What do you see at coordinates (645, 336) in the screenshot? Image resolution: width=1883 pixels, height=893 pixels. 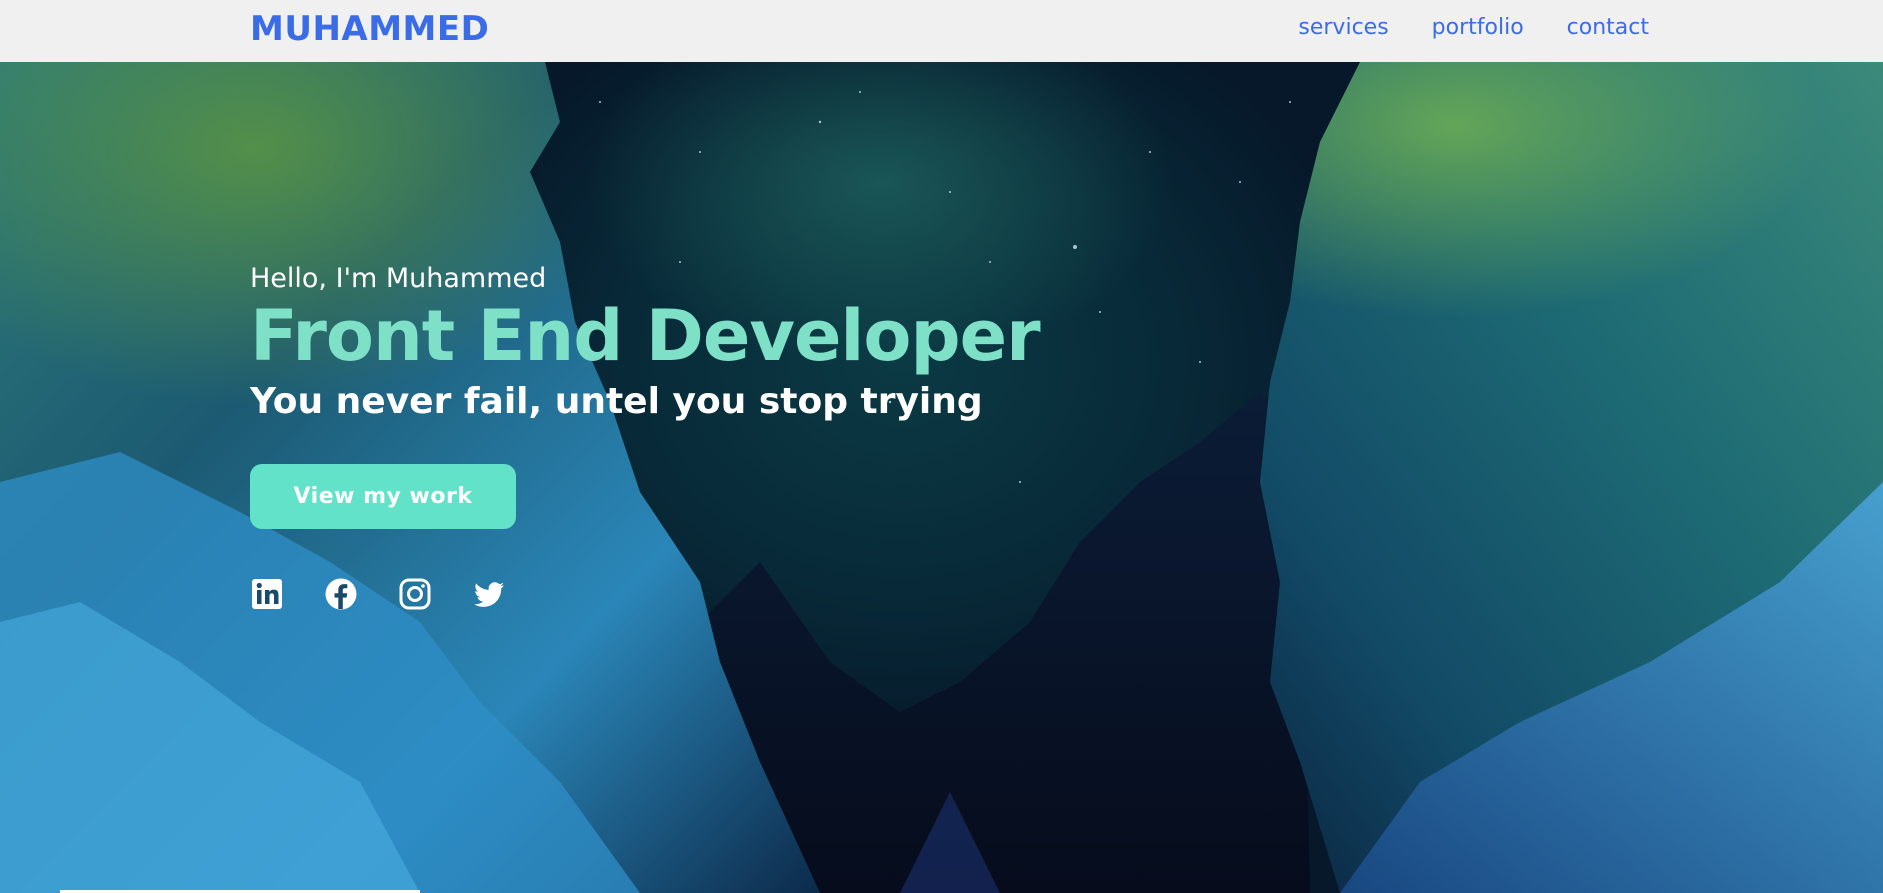 I see `hero-title: Front End Developer` at bounding box center [645, 336].